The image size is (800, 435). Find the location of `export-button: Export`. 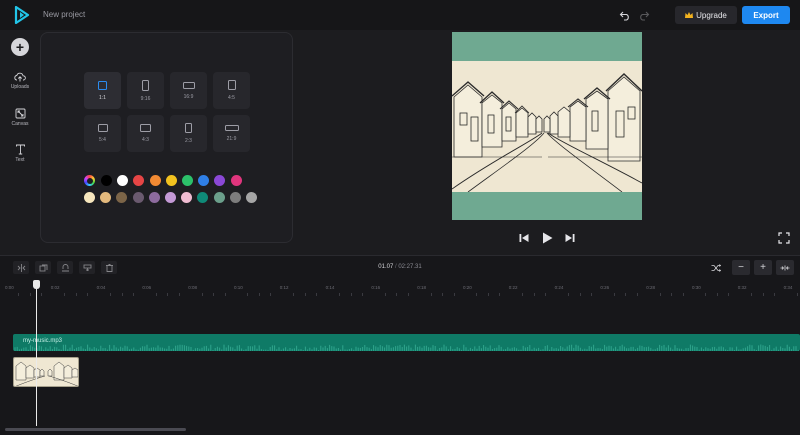

export-button: Export is located at coordinates (766, 15).